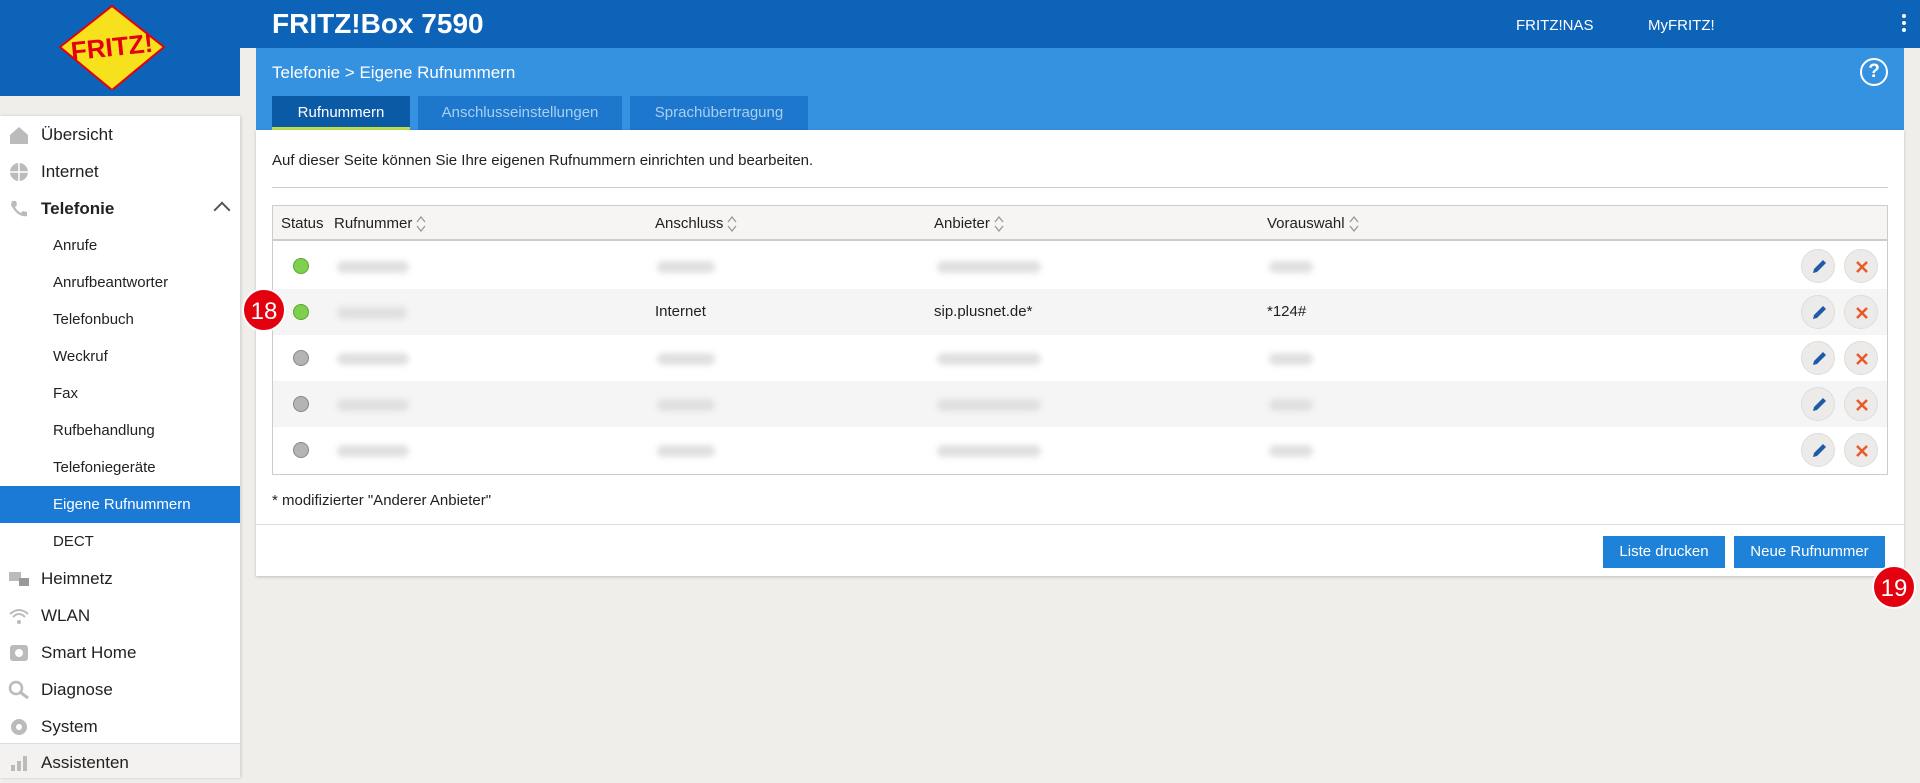 The height and width of the screenshot is (783, 1920). I want to click on chevron-up-icon, so click(222, 210).